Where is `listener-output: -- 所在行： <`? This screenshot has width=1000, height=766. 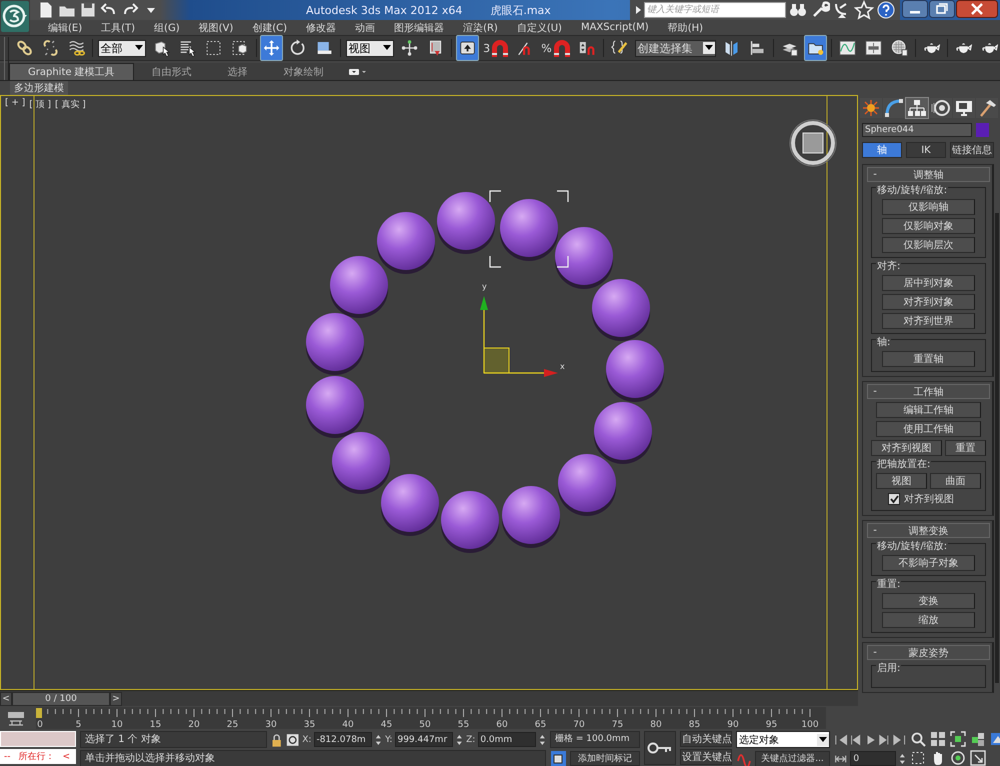
listener-output: -- 所在行： < is located at coordinates (38, 756).